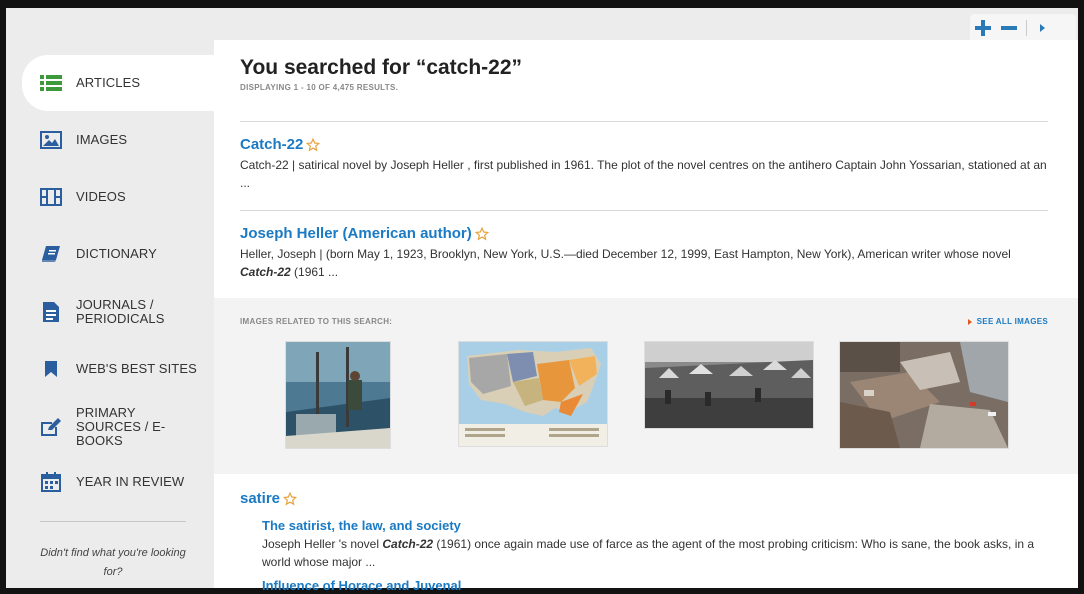 This screenshot has width=1084, height=594. I want to click on collapse-panel-button, so click(1042, 28).